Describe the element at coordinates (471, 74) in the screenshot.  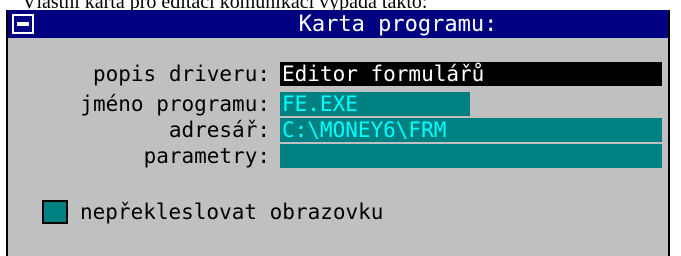
I see `driver-description-input: Editor formulářů` at that location.